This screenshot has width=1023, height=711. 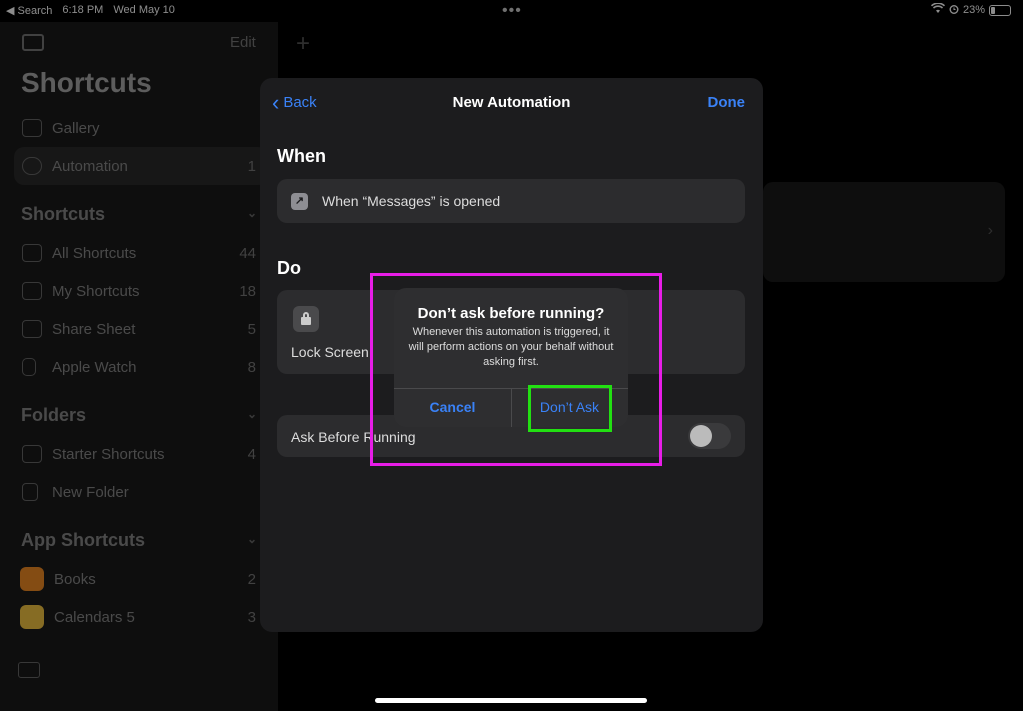 What do you see at coordinates (973, 10) in the screenshot?
I see `battery-percent: 23%` at bounding box center [973, 10].